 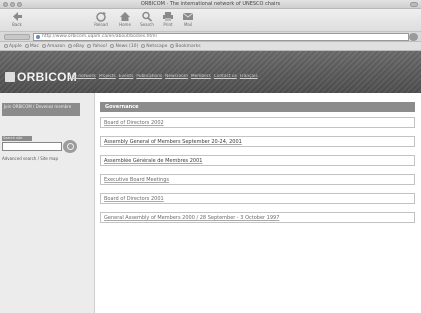 I want to click on bookmark-item: News (10), so click(x=124, y=46).